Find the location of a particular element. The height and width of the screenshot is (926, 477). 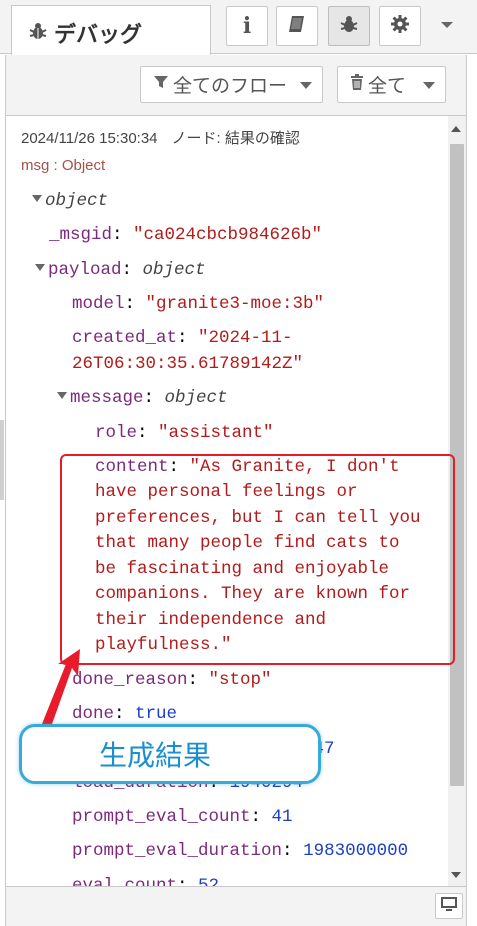

clear-label: 全て is located at coordinates (387, 86).